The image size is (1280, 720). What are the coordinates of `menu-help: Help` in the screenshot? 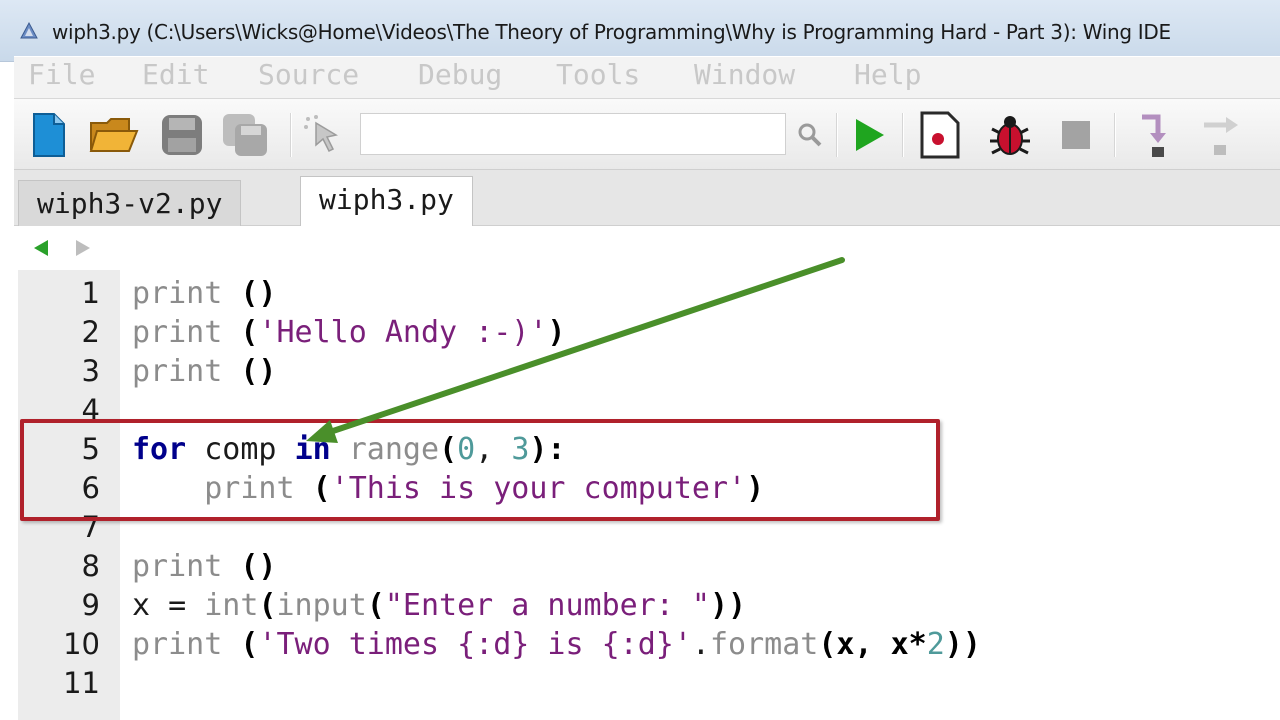 It's located at (887, 75).